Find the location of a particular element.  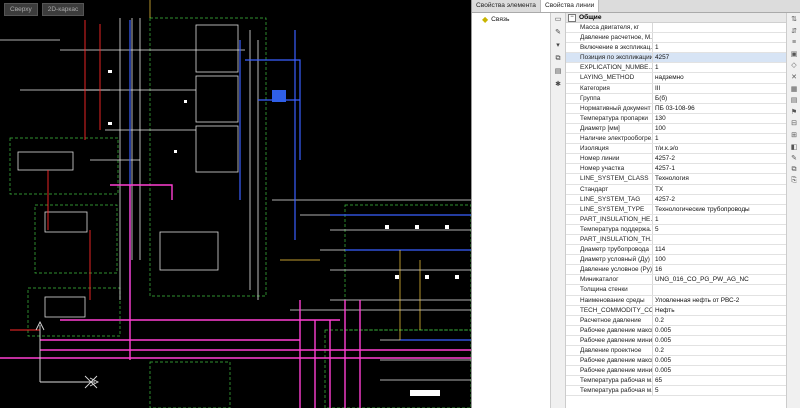

flag-icon: ⚑ is located at coordinates (794, 112).